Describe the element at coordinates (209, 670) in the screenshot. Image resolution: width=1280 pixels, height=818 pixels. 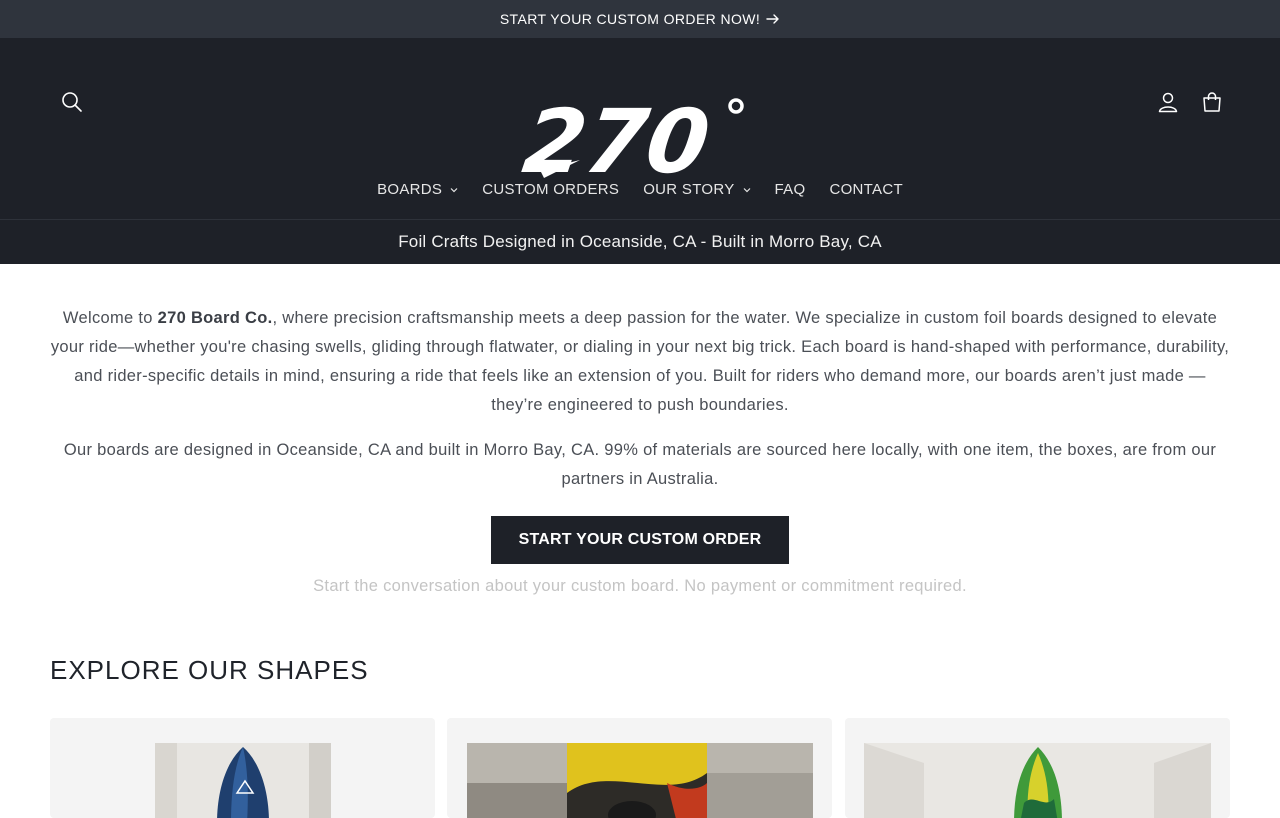
I see `section-title: EXPLORE OUR SHAPES` at that location.